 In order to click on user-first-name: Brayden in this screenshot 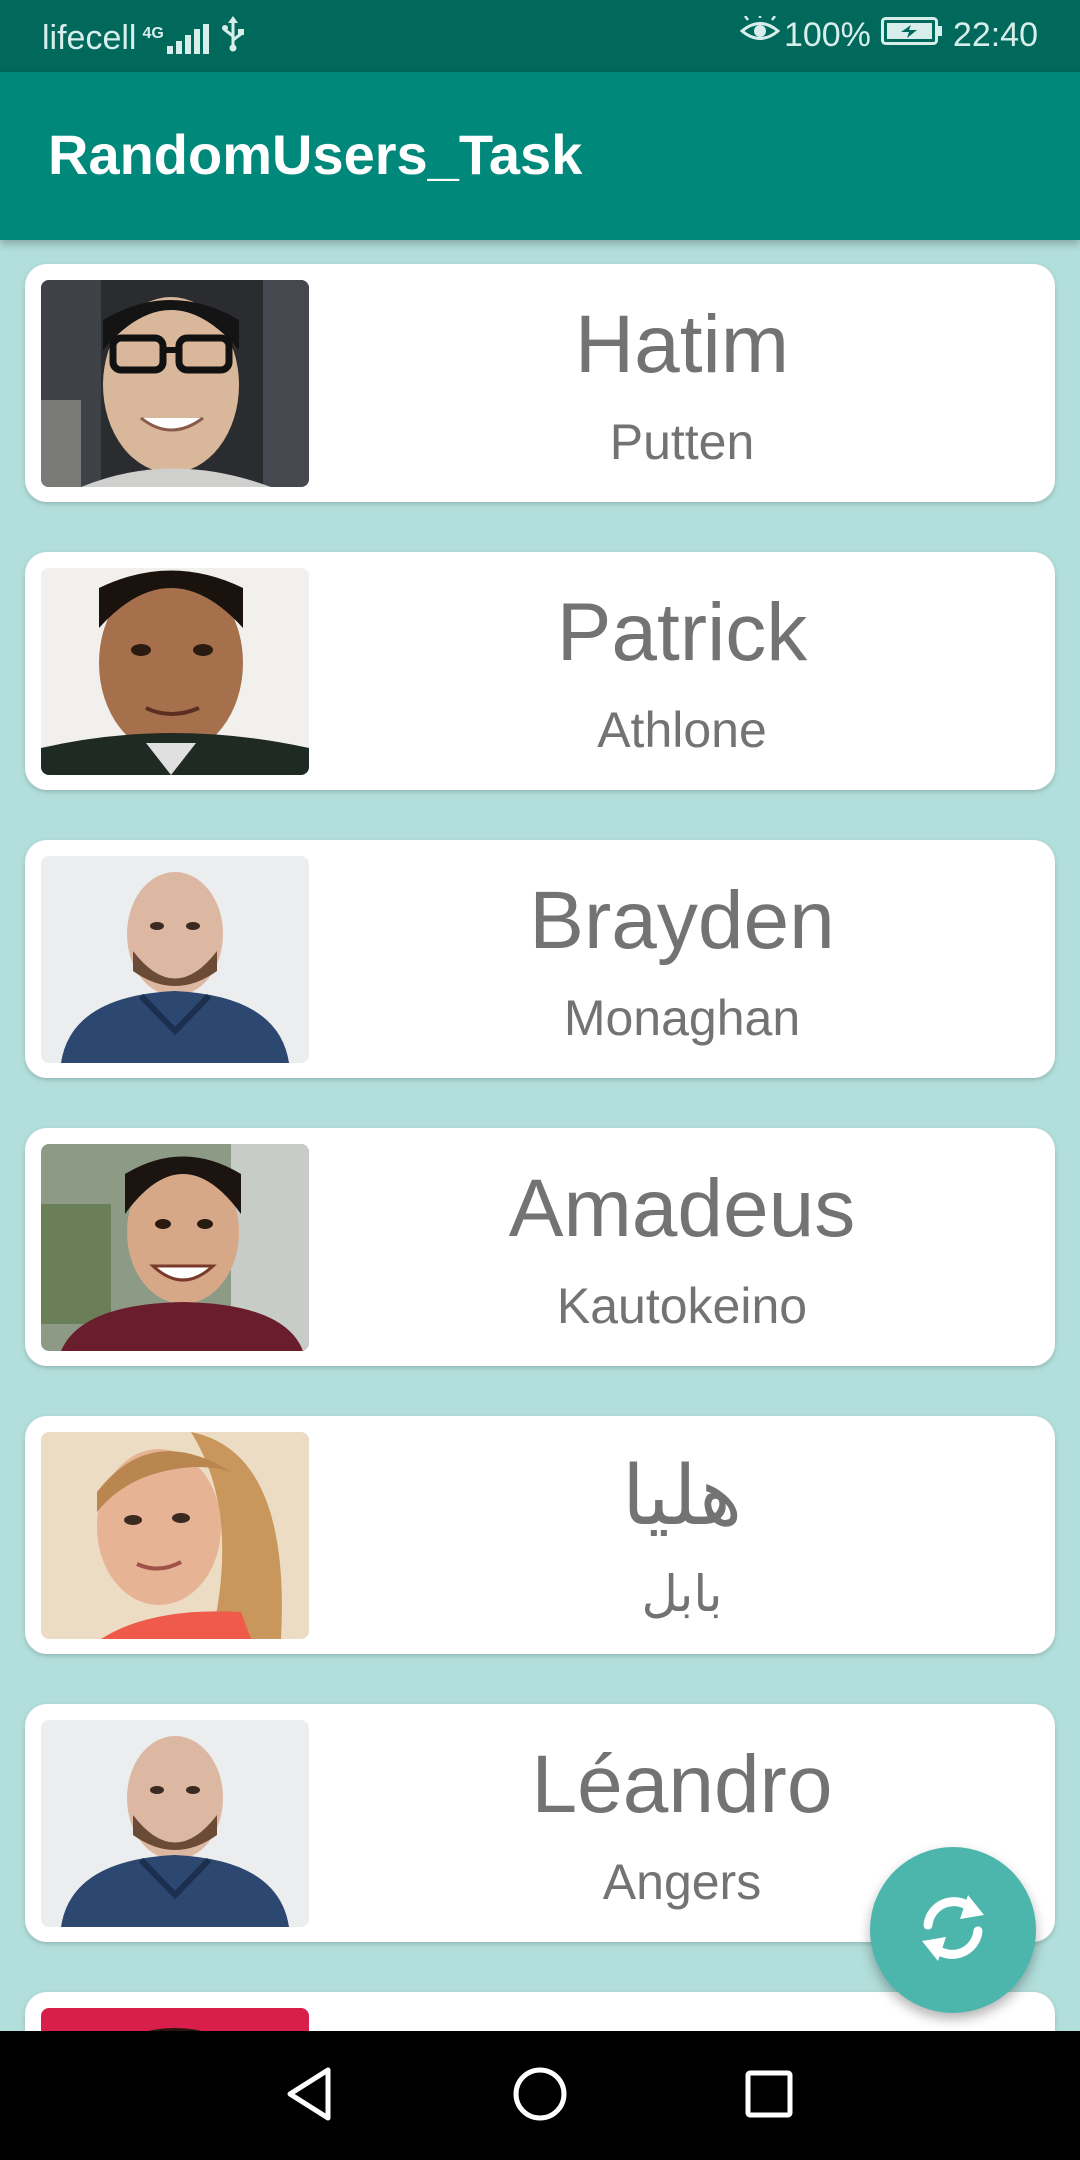, I will do `click(682, 920)`.